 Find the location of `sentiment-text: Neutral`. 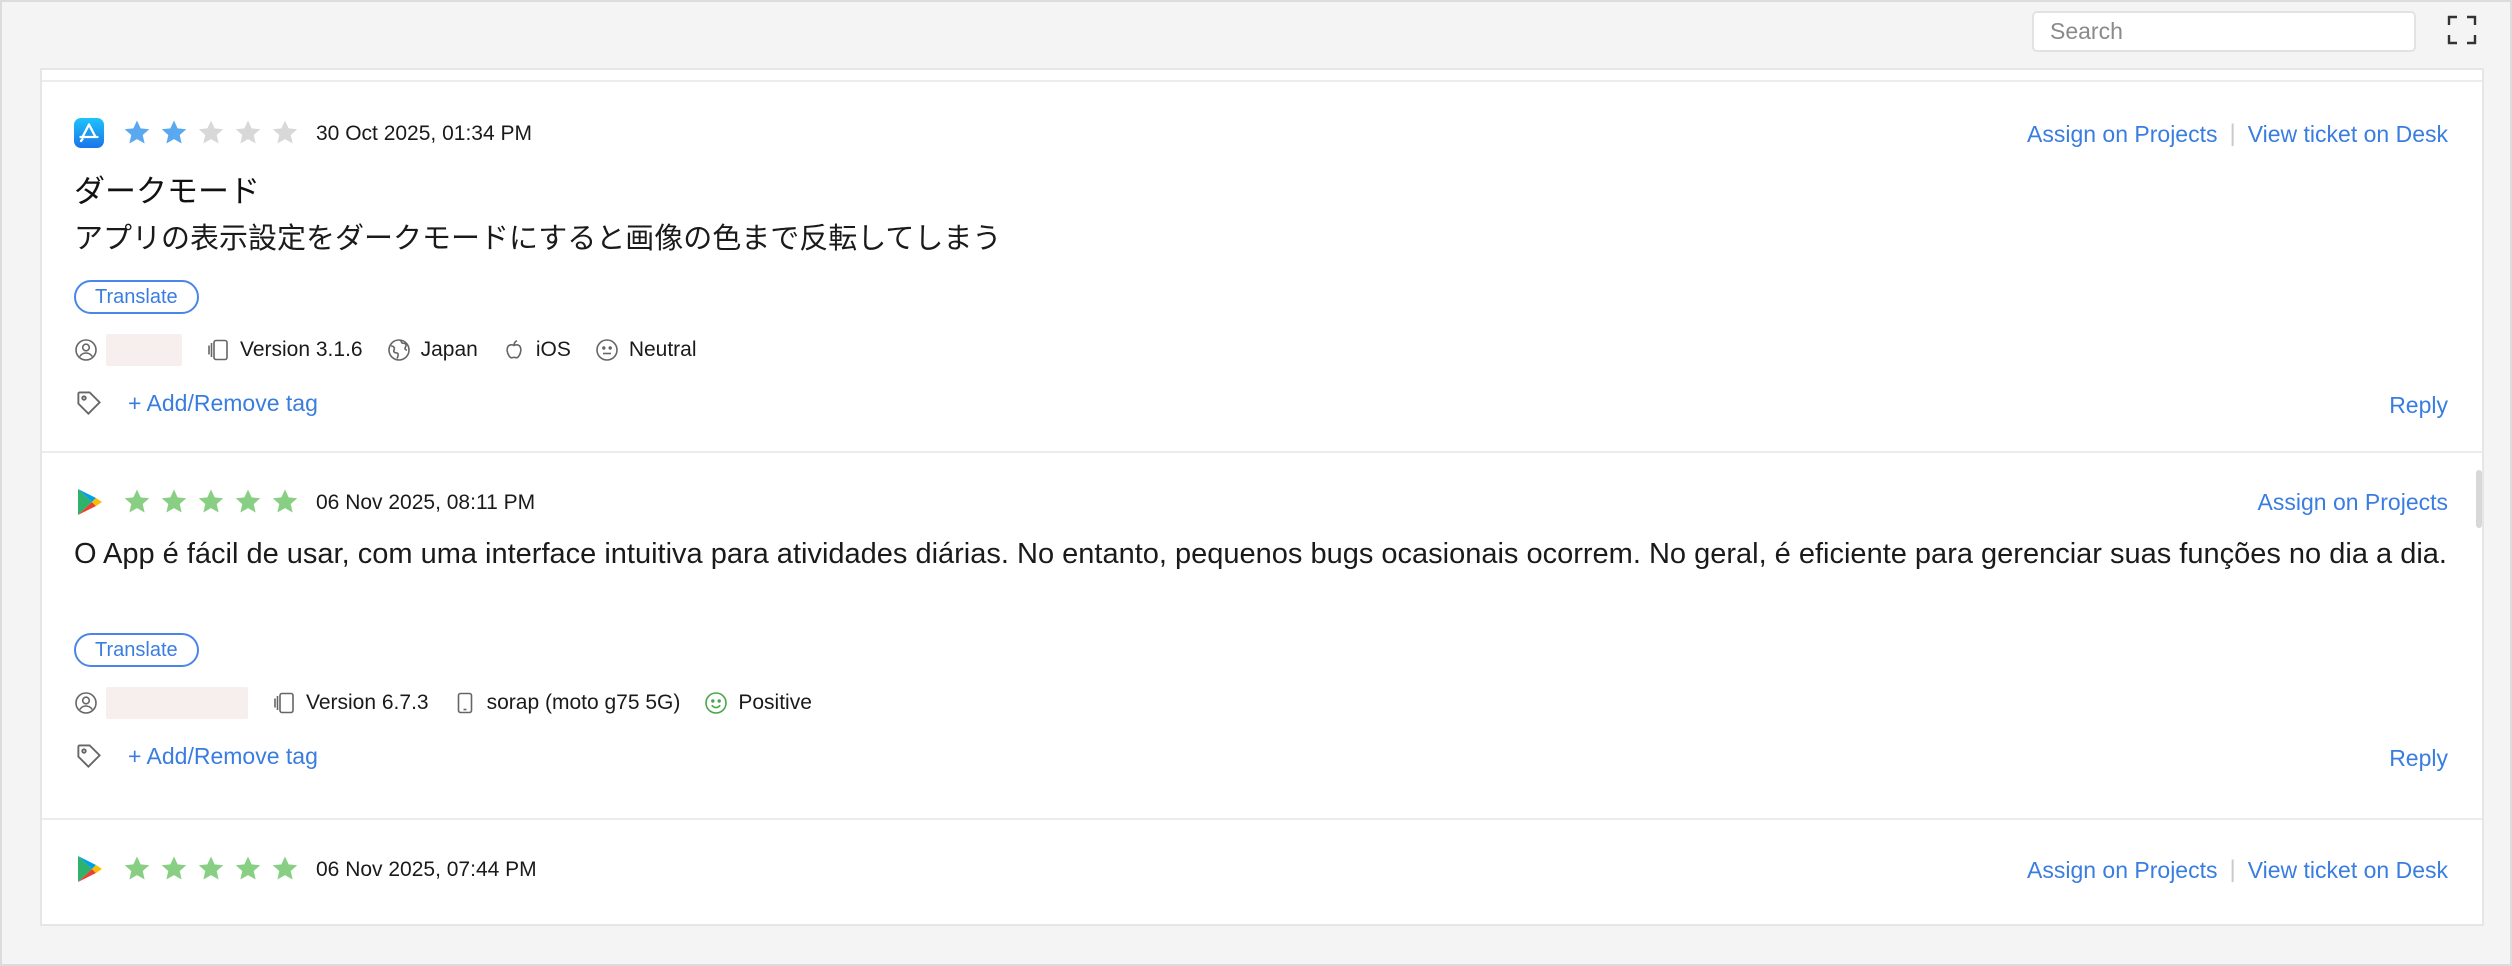

sentiment-text: Neutral is located at coordinates (662, 349).